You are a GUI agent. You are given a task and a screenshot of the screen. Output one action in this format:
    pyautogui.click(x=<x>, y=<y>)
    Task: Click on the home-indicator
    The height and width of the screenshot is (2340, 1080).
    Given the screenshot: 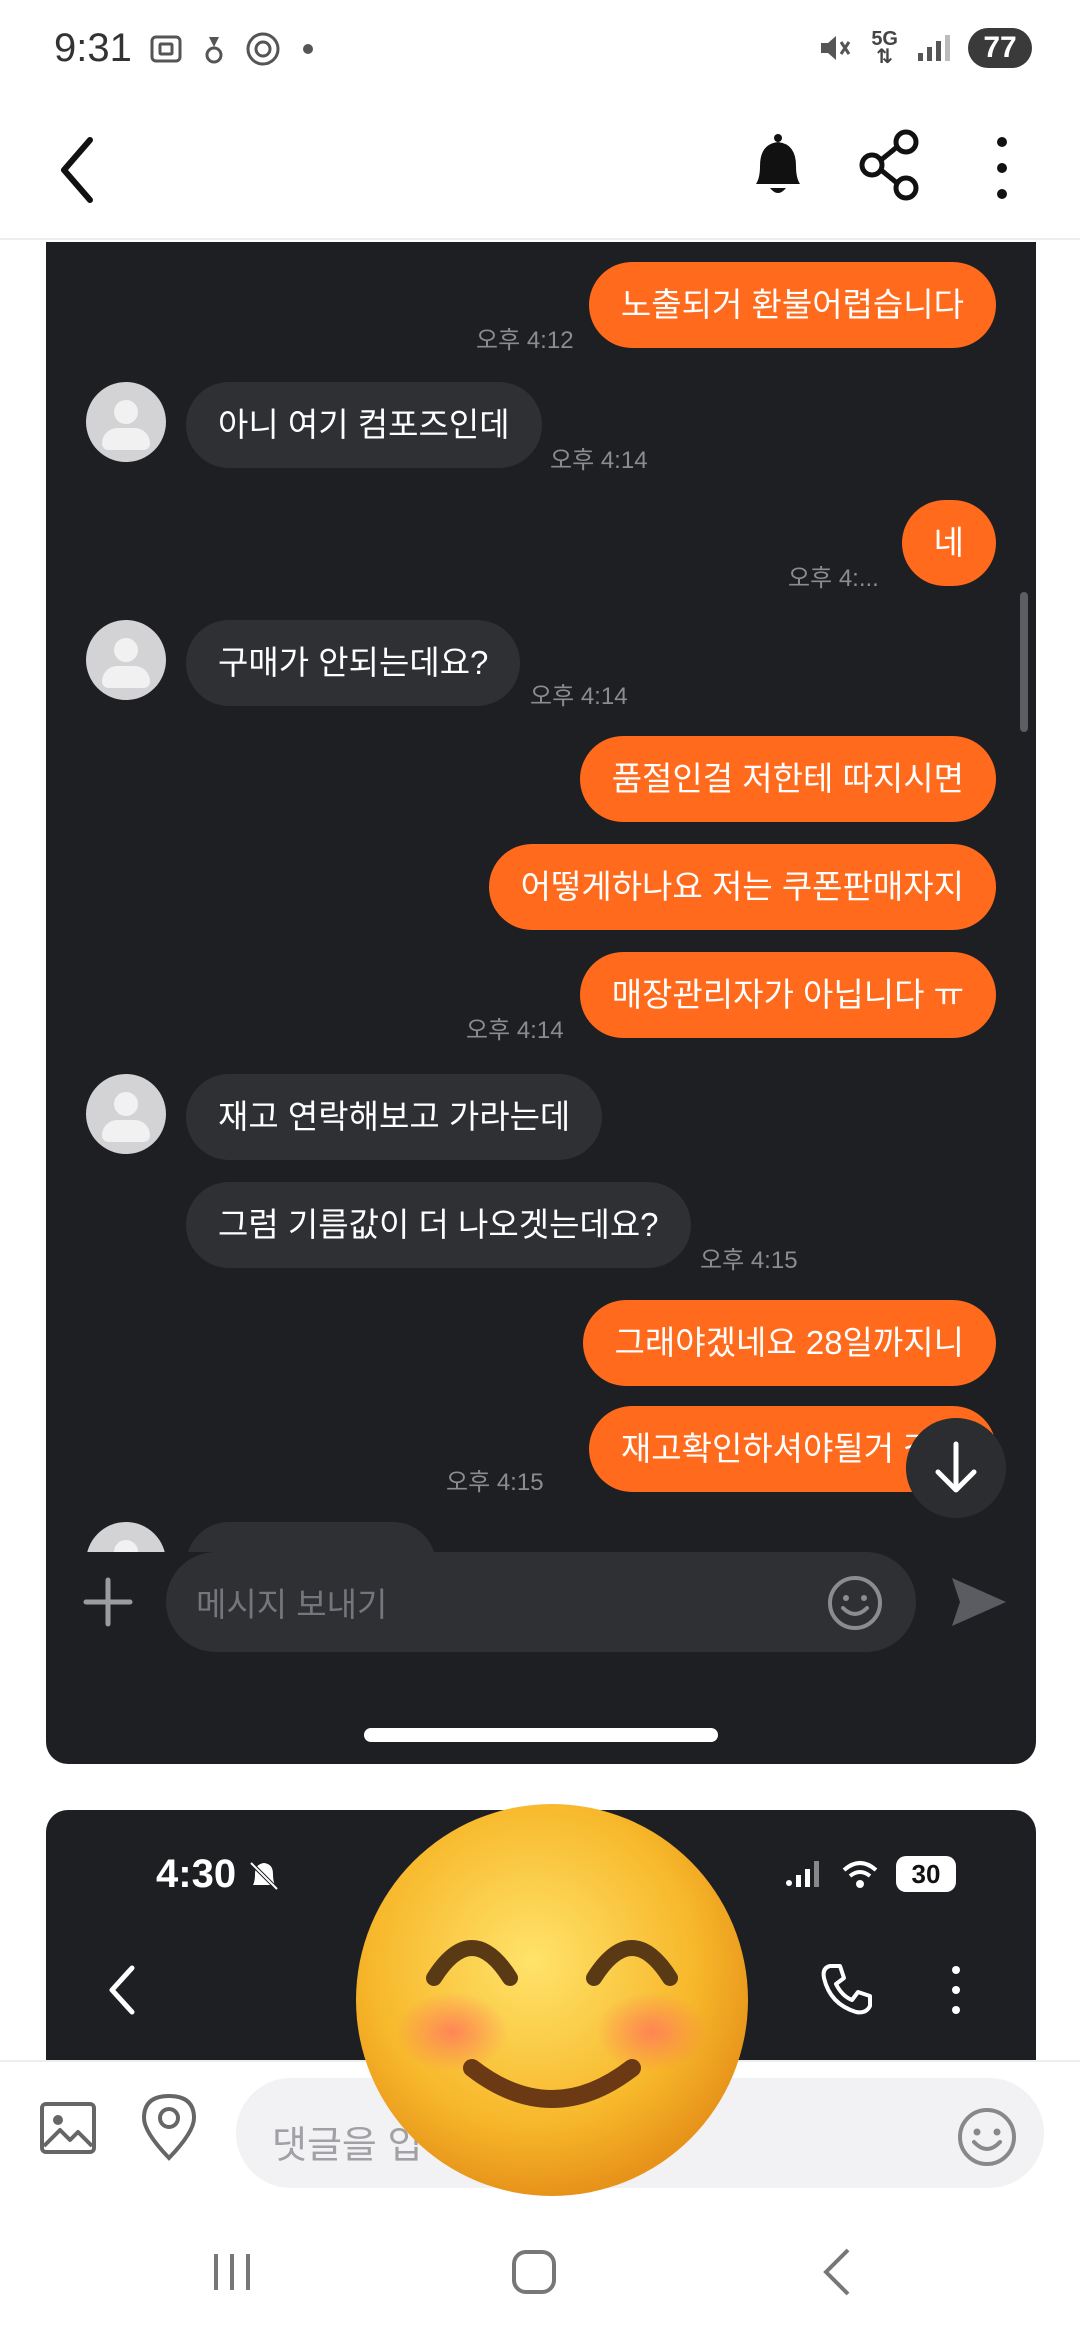 What is the action you would take?
    pyautogui.click(x=541, y=1735)
    